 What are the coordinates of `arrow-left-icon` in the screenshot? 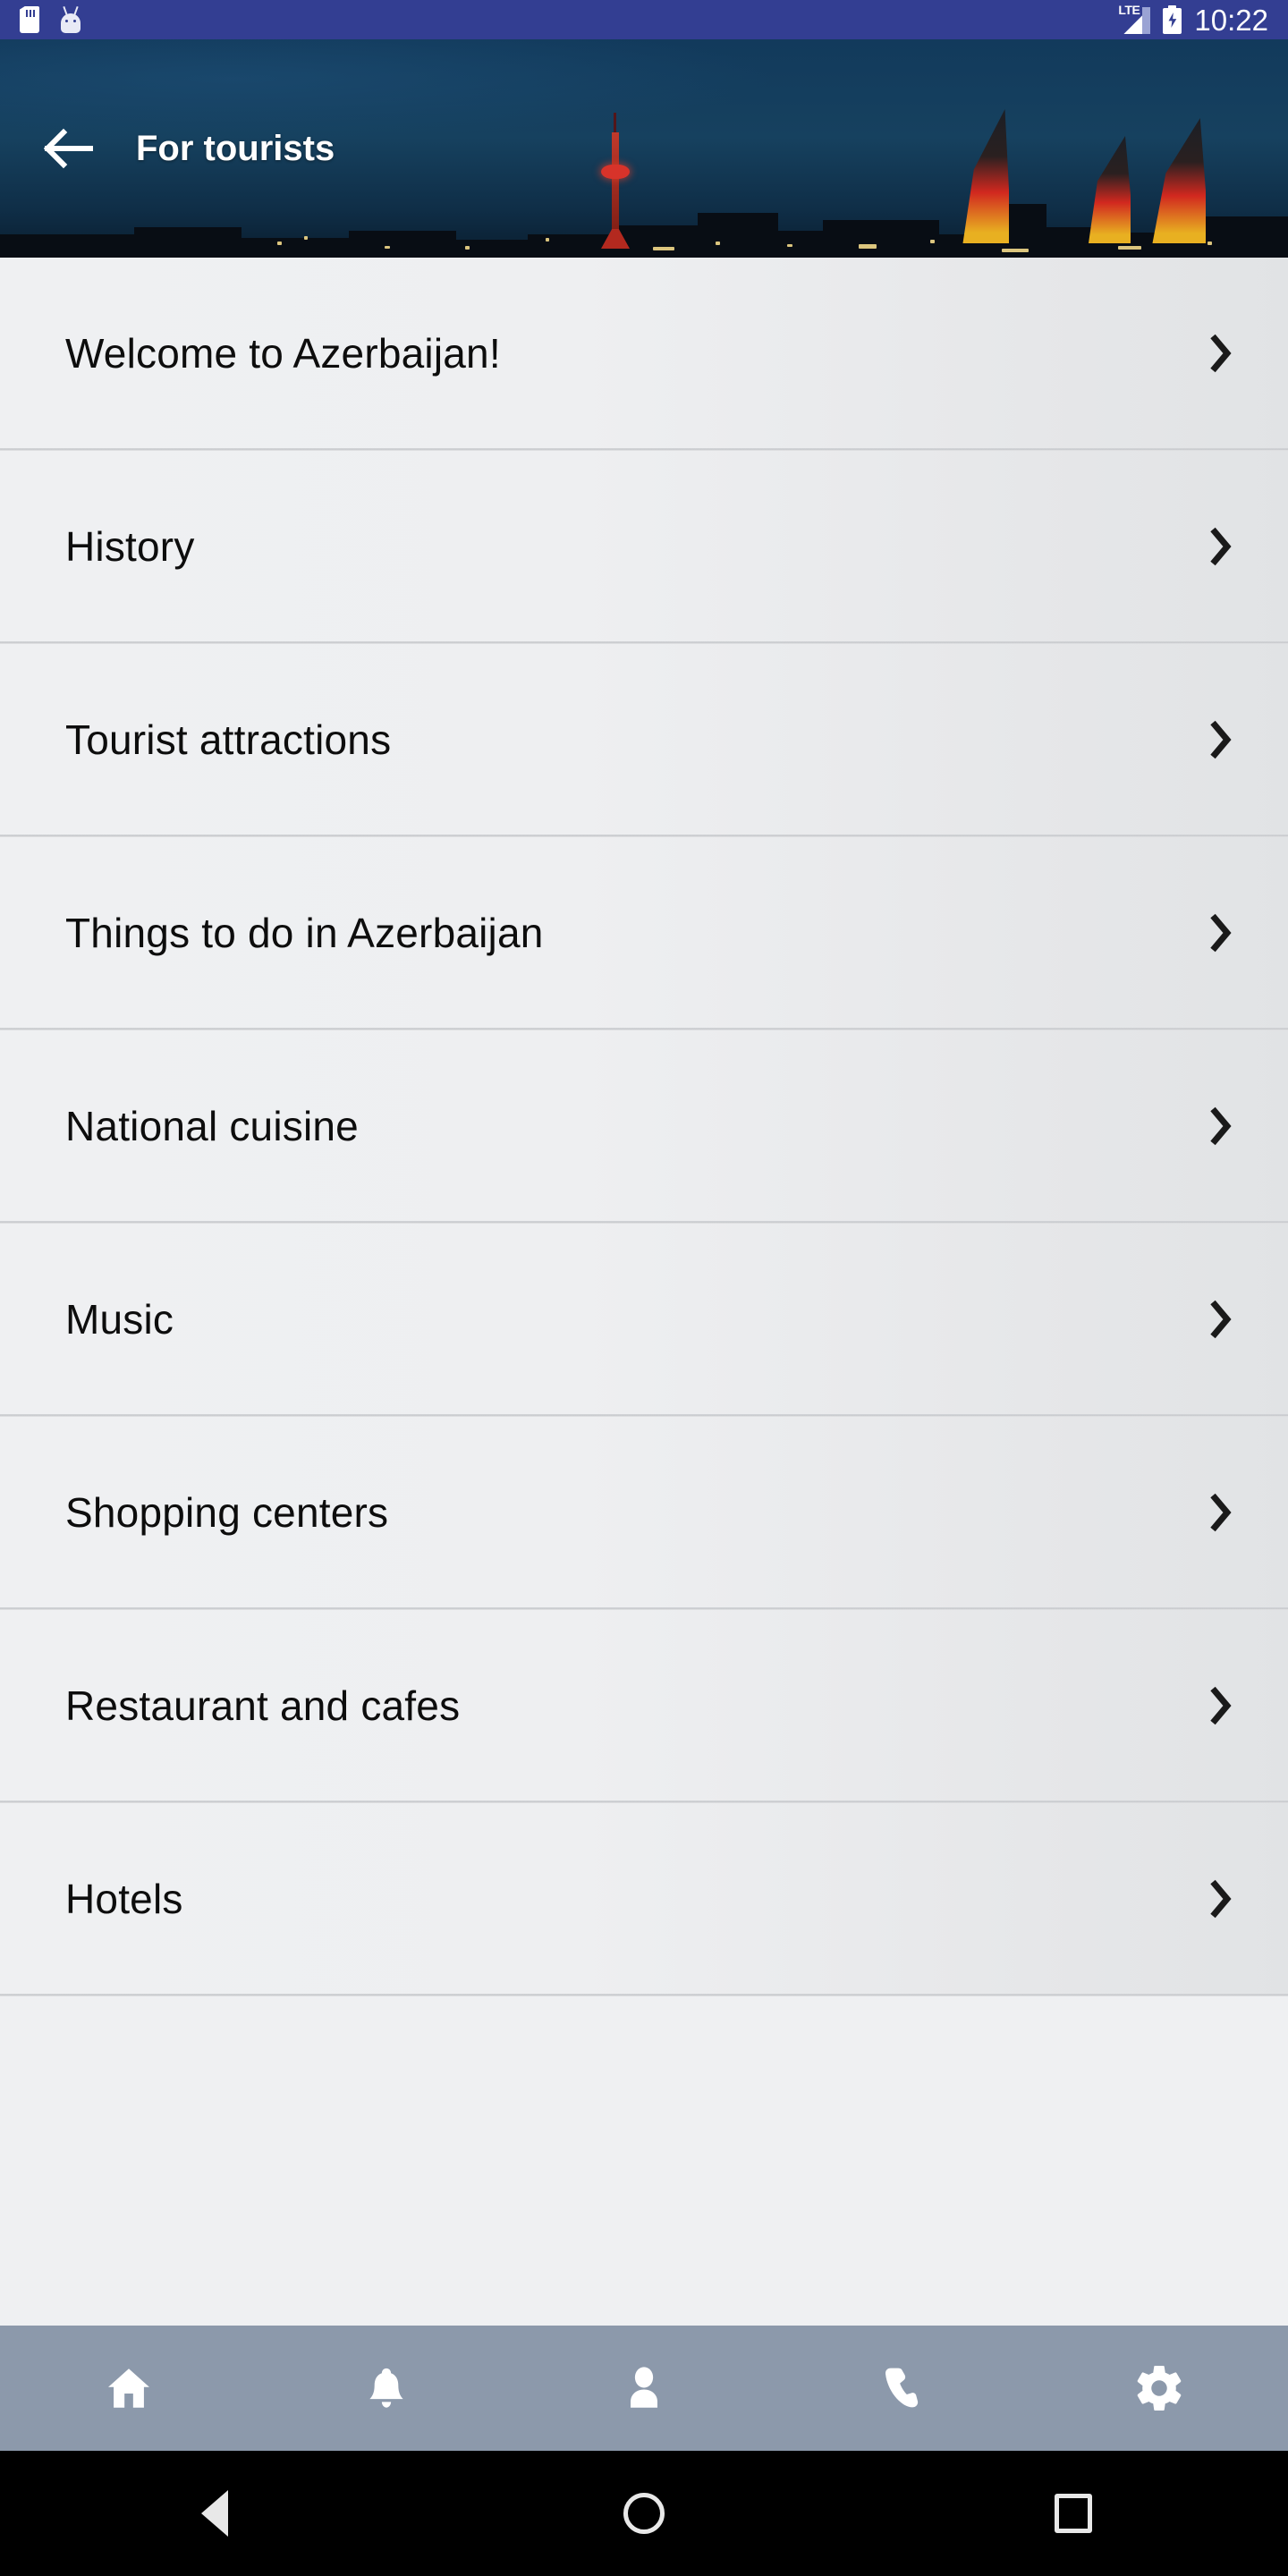 It's located at (68, 148).